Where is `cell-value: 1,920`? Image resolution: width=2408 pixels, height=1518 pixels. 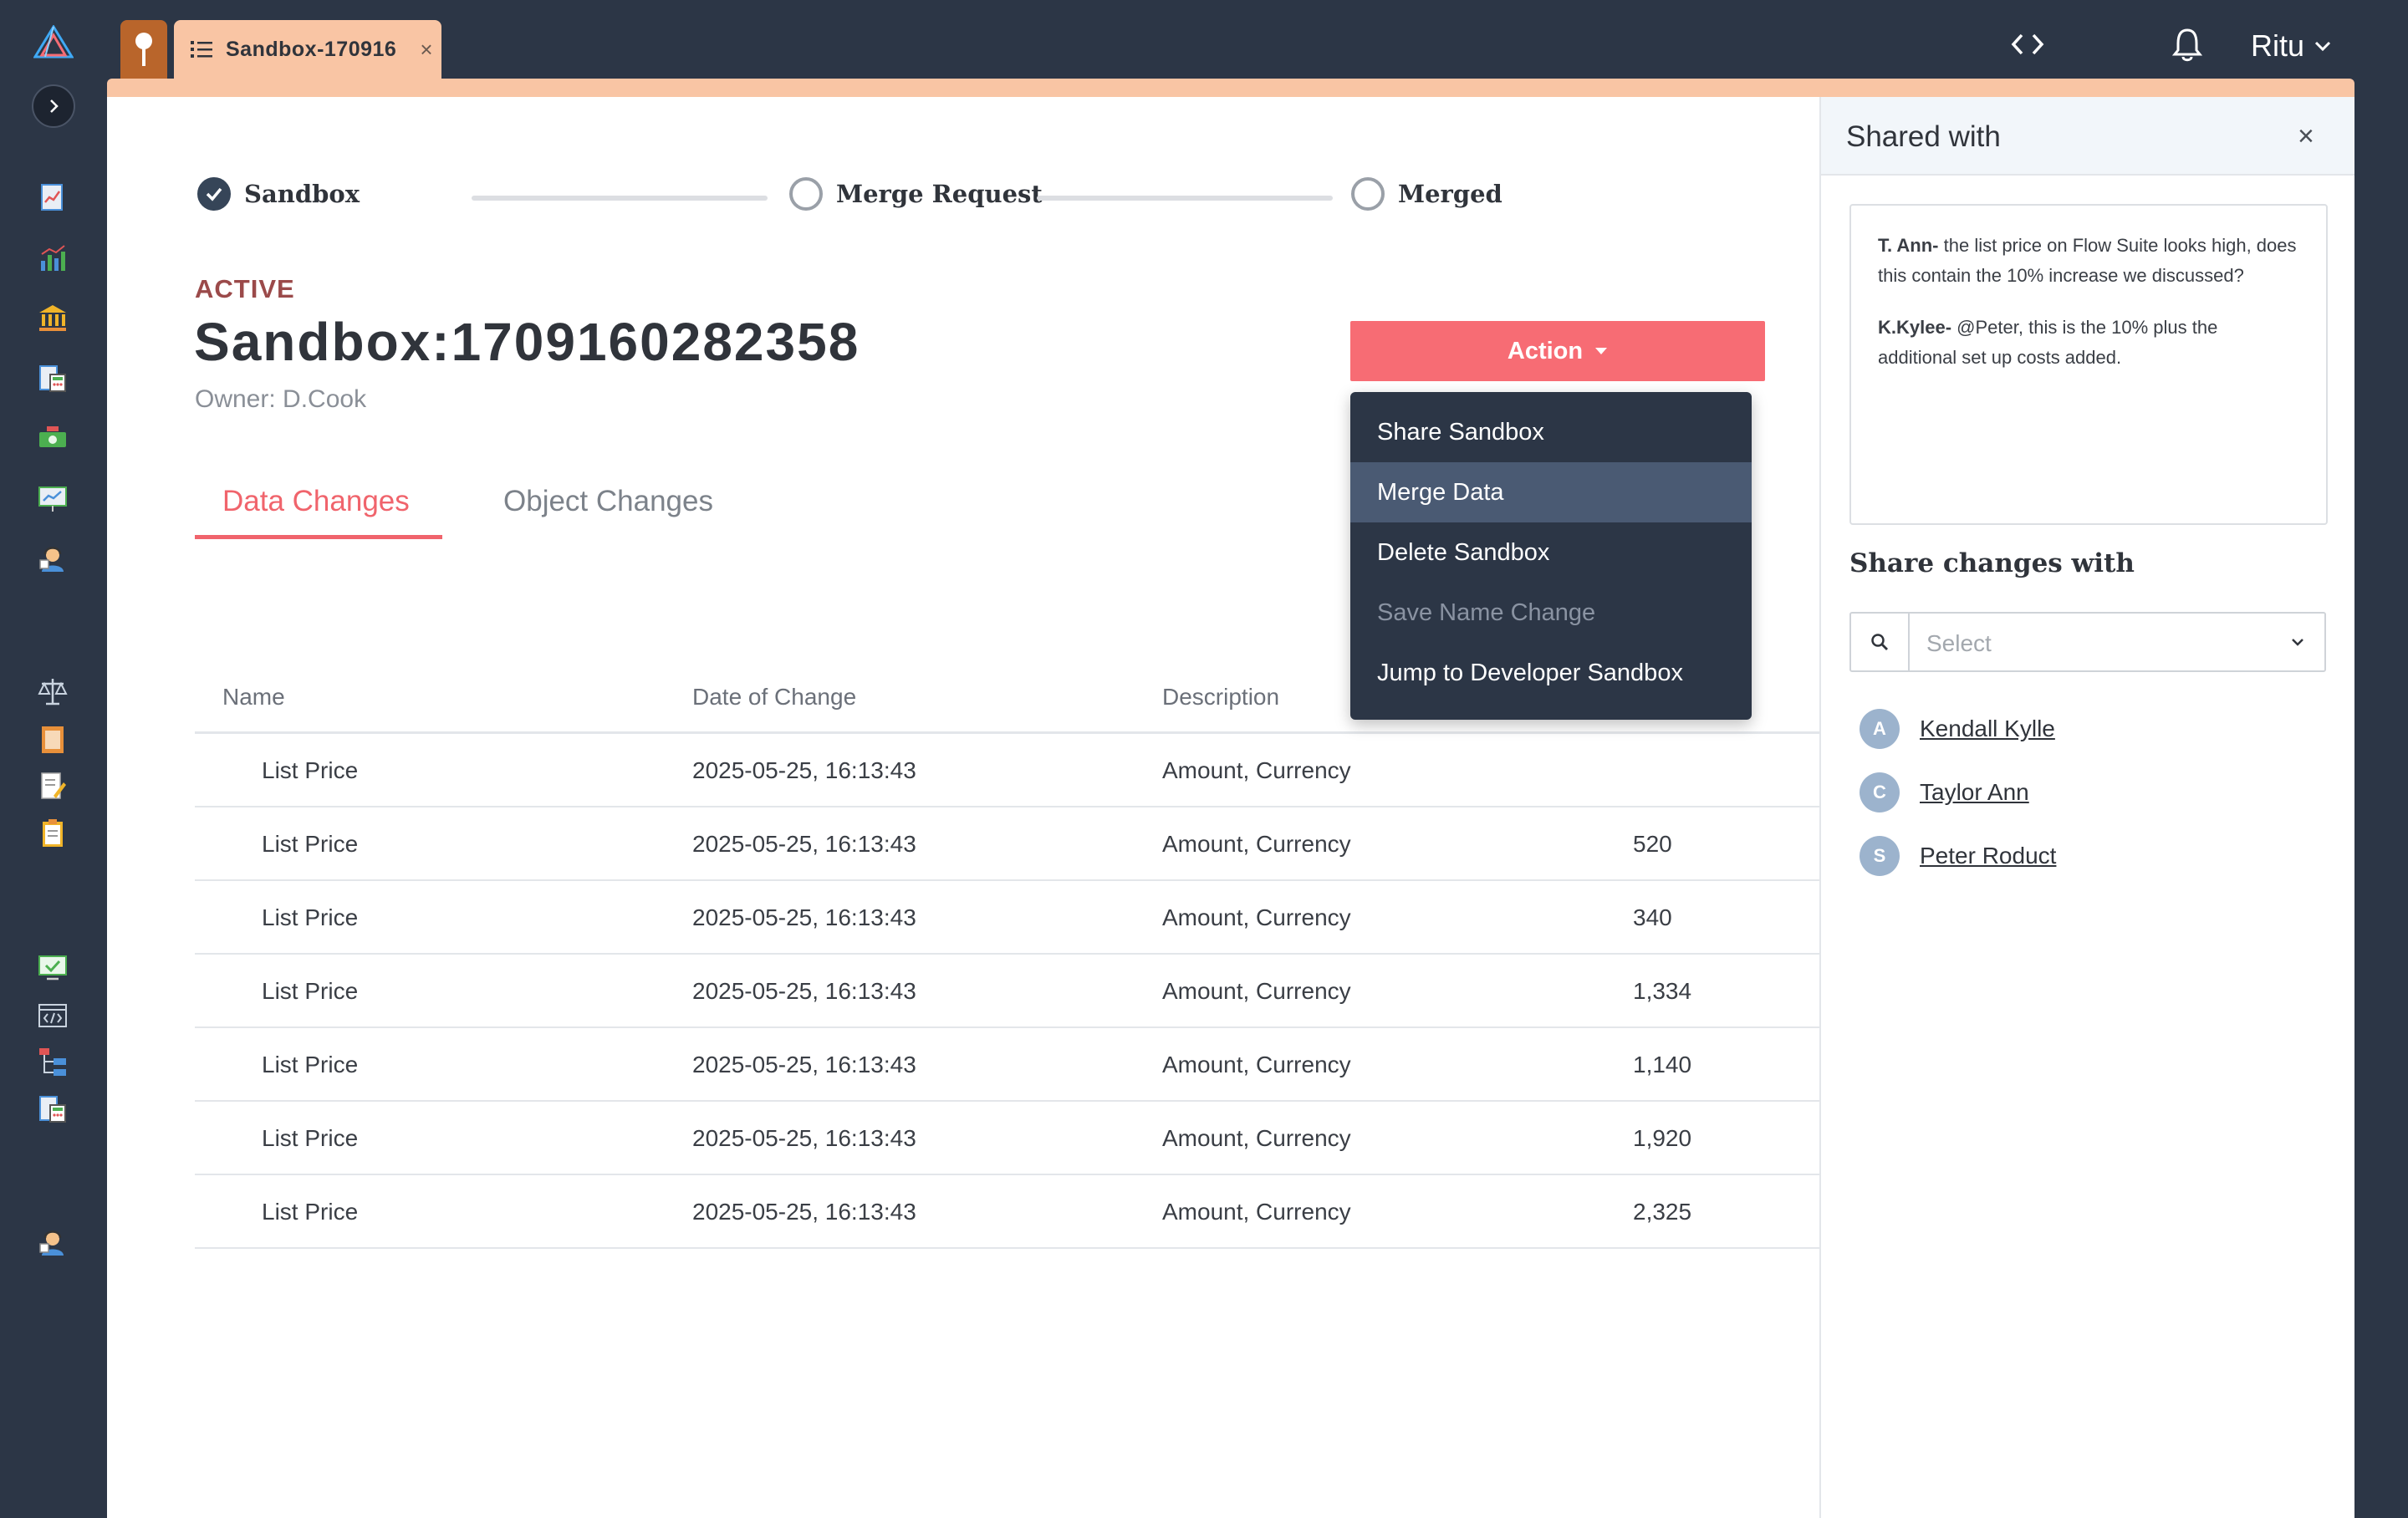 cell-value: 1,920 is located at coordinates (1663, 1138).